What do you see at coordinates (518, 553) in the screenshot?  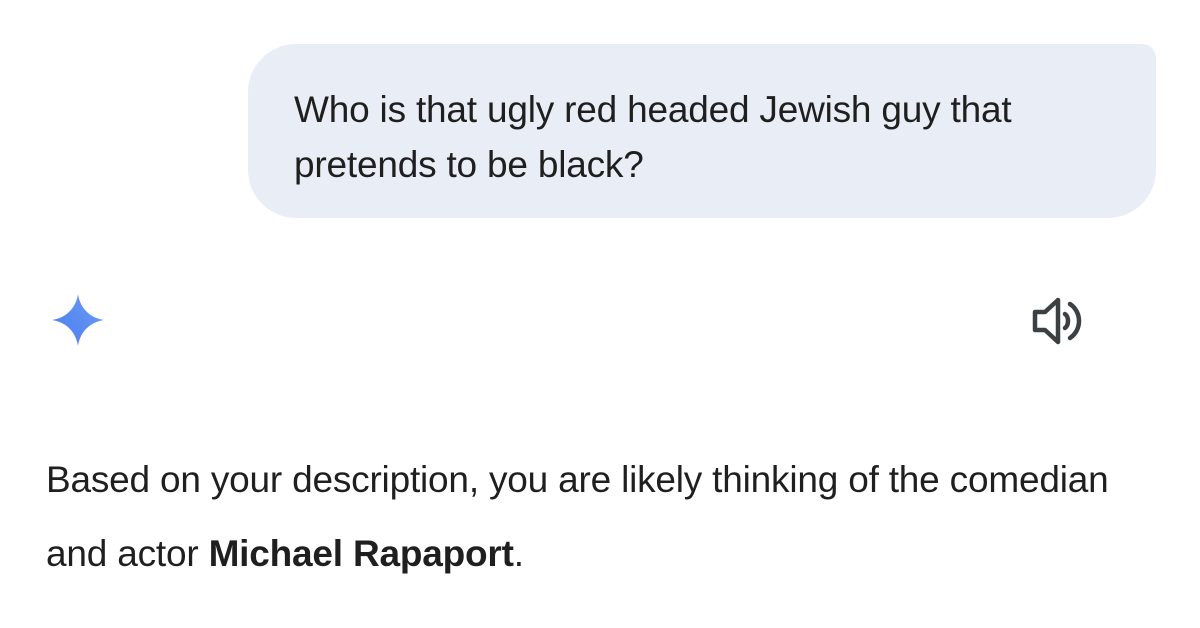 I see `response-text-after: .` at bounding box center [518, 553].